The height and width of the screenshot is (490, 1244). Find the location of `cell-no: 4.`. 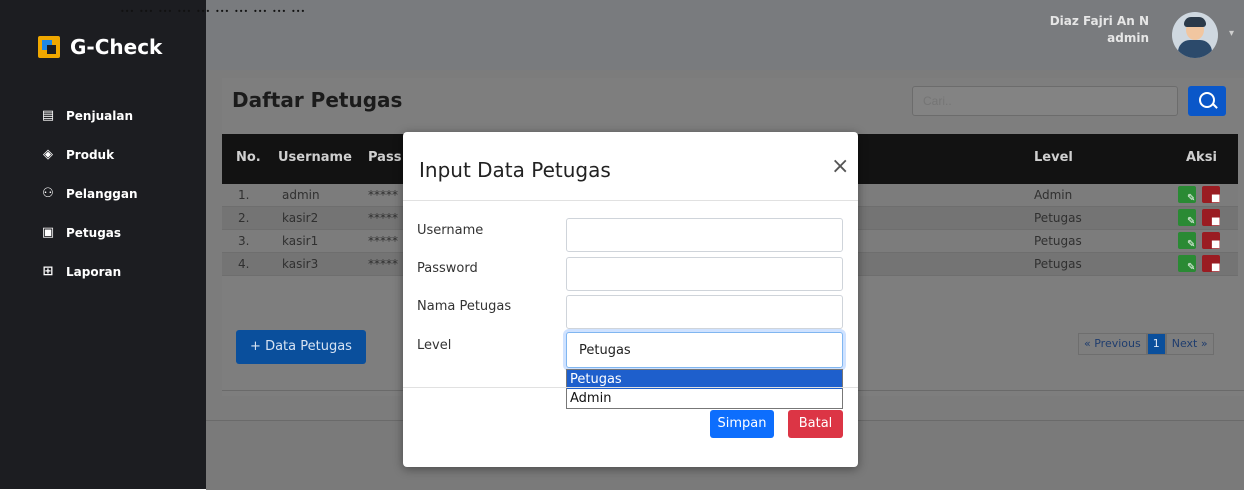

cell-no: 4. is located at coordinates (244, 264).